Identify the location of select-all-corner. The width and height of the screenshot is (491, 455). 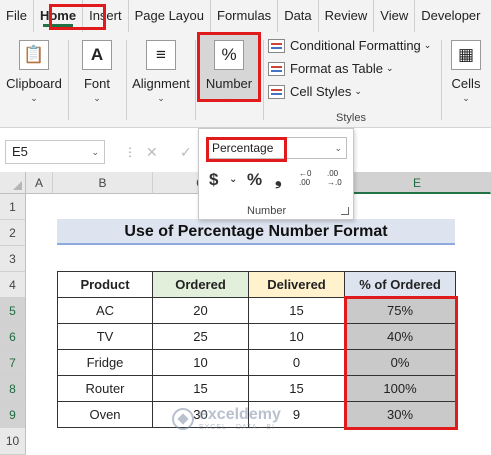
(13, 183).